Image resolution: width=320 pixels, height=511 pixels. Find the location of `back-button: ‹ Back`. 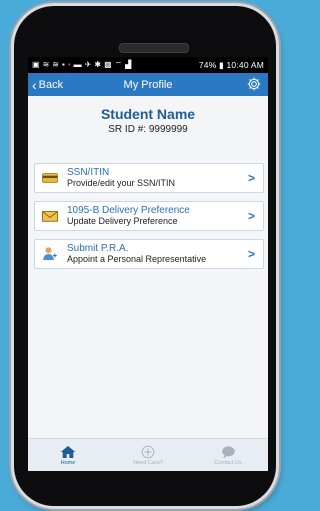

back-button: ‹ Back is located at coordinates (47, 85).